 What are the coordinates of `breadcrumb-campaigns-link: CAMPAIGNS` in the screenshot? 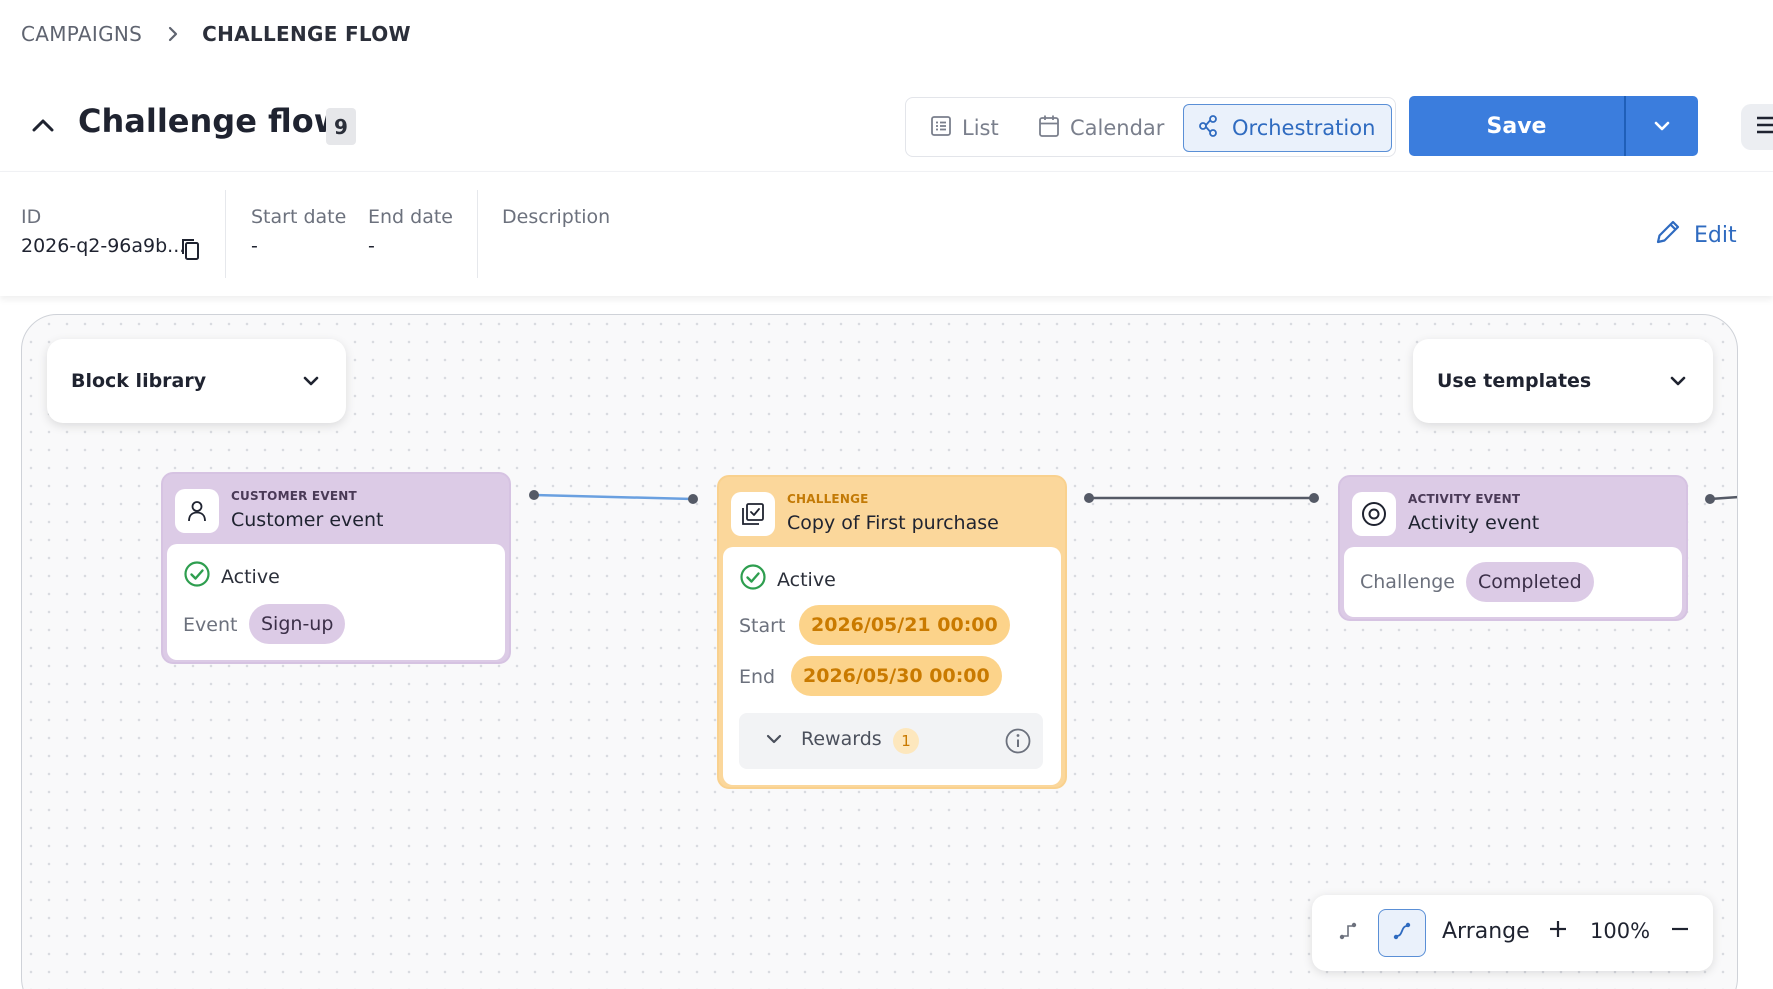 It's located at (81, 34).